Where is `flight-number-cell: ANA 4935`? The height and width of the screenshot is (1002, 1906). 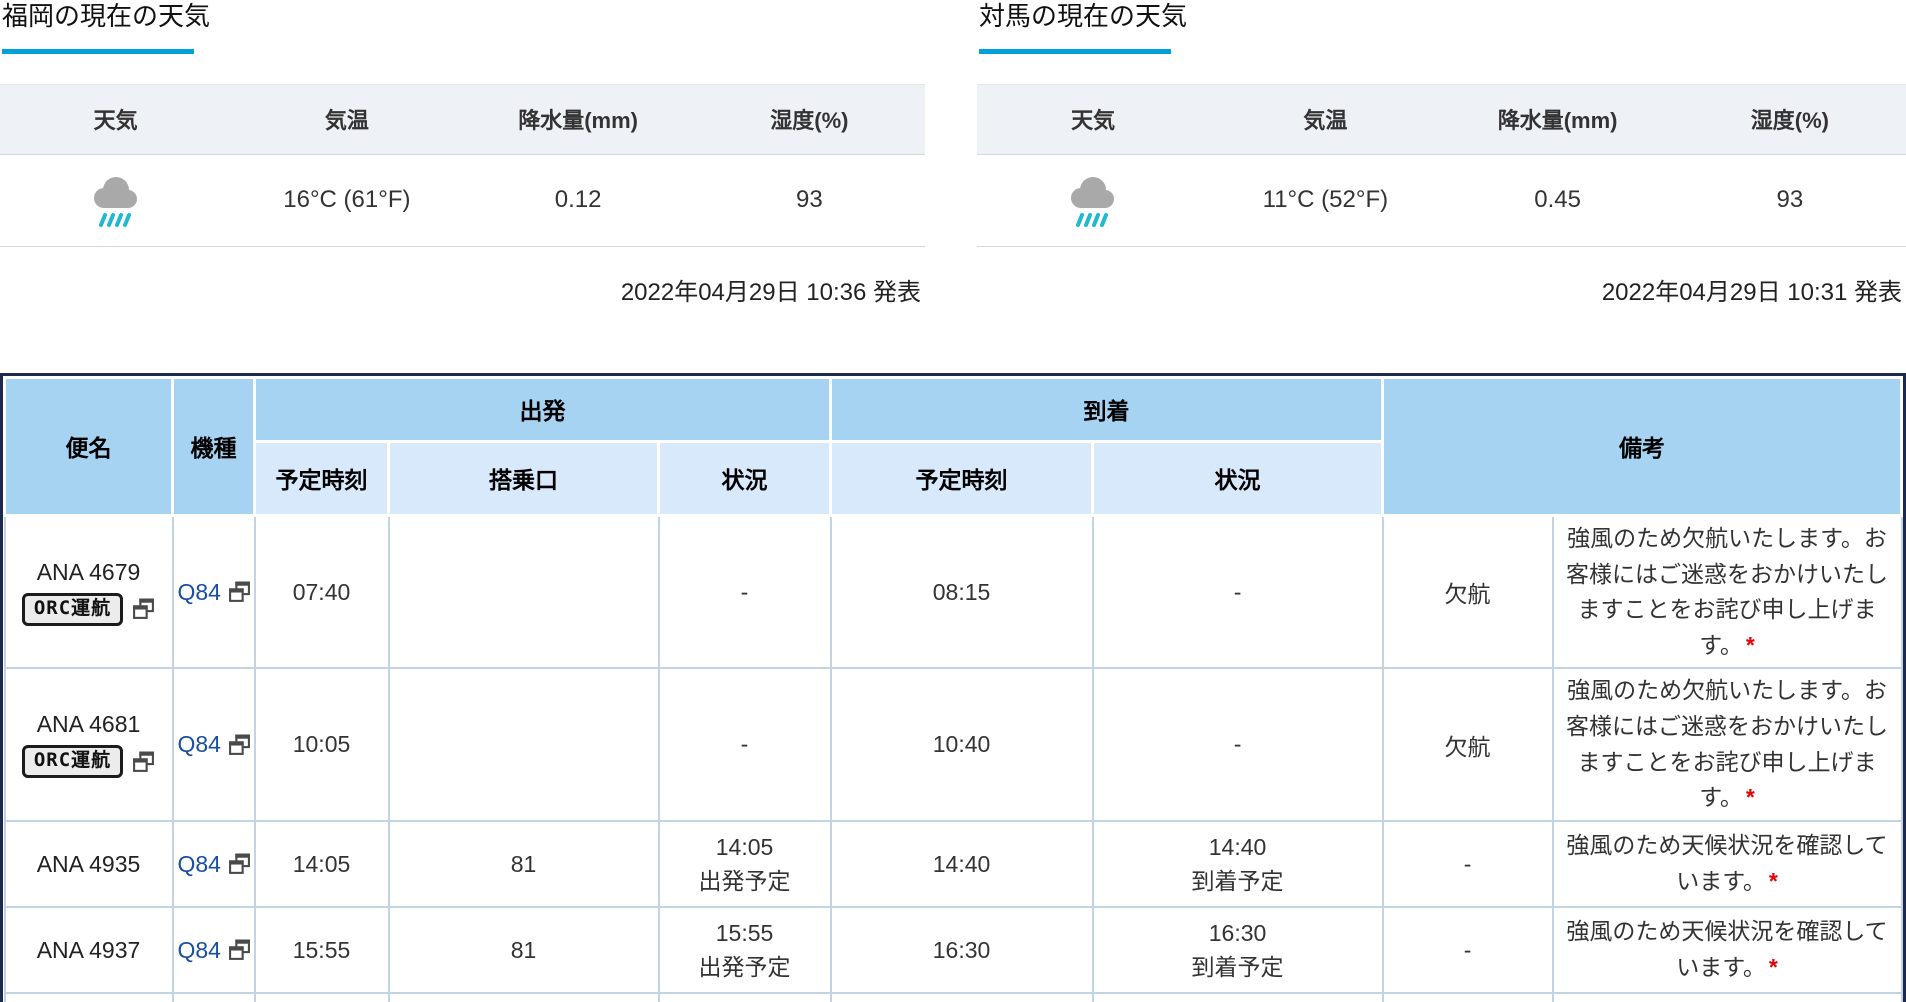
flight-number-cell: ANA 4935 is located at coordinates (88, 864).